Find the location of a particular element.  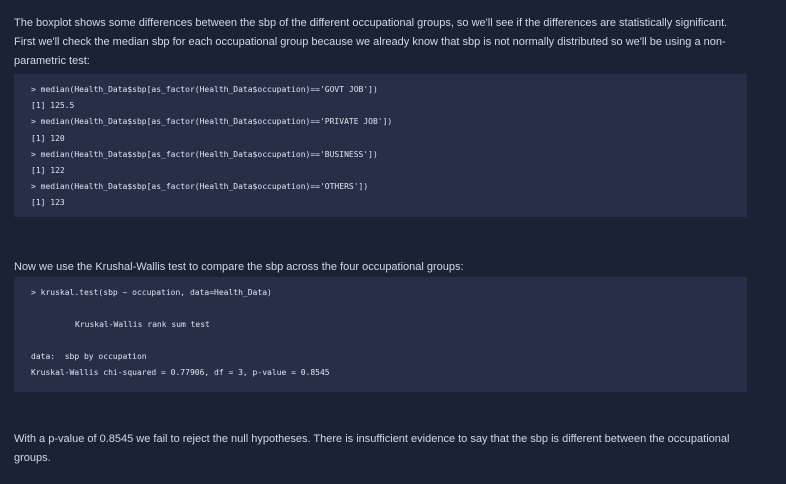

data-line: data: sbp by occupation is located at coordinates (89, 356).